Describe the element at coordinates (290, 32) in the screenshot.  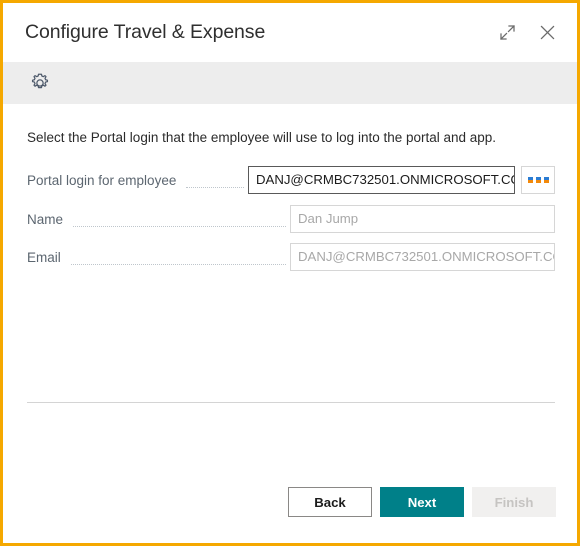
I see `dialog-titlebar: Configure Travel & Expense` at that location.